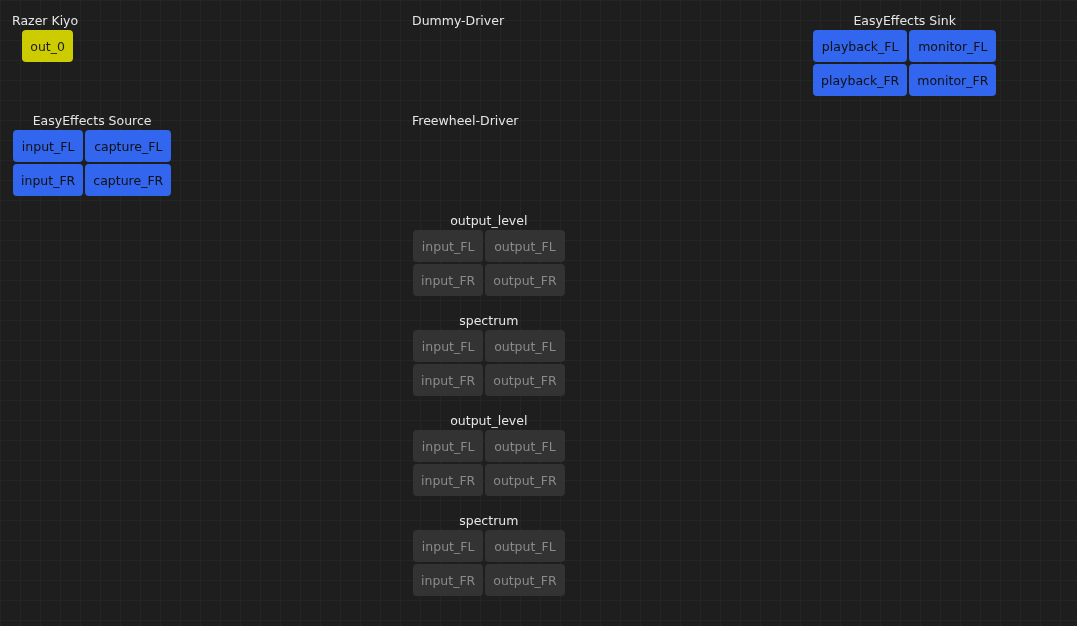 Image resolution: width=1077 pixels, height=626 pixels. I want to click on output-port: capture_FL, so click(128, 146).